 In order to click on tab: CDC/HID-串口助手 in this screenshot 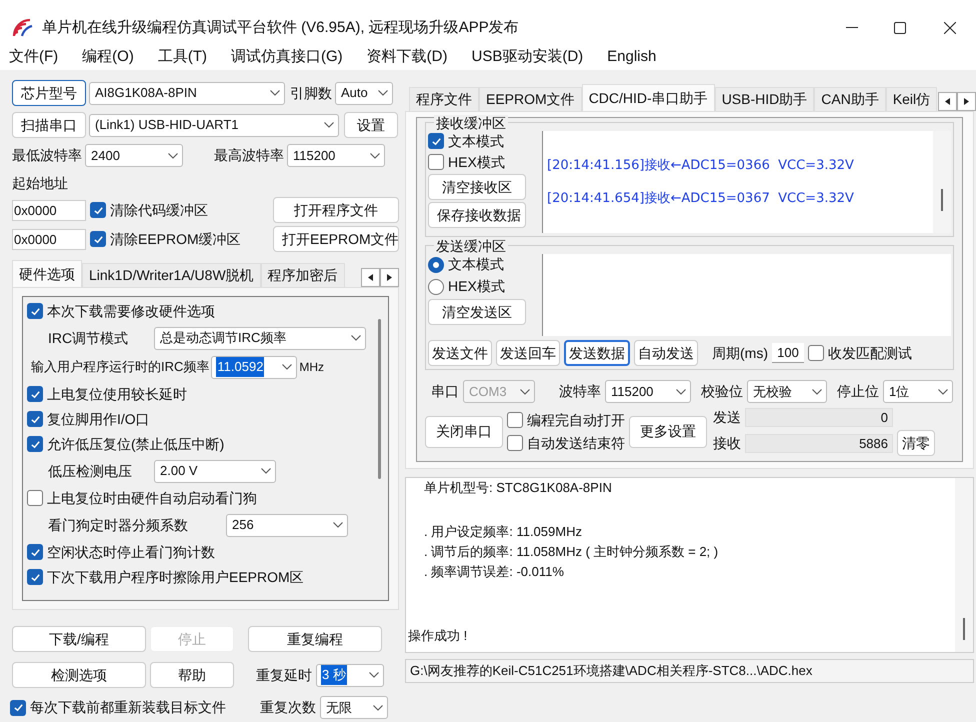, I will do `click(648, 97)`.